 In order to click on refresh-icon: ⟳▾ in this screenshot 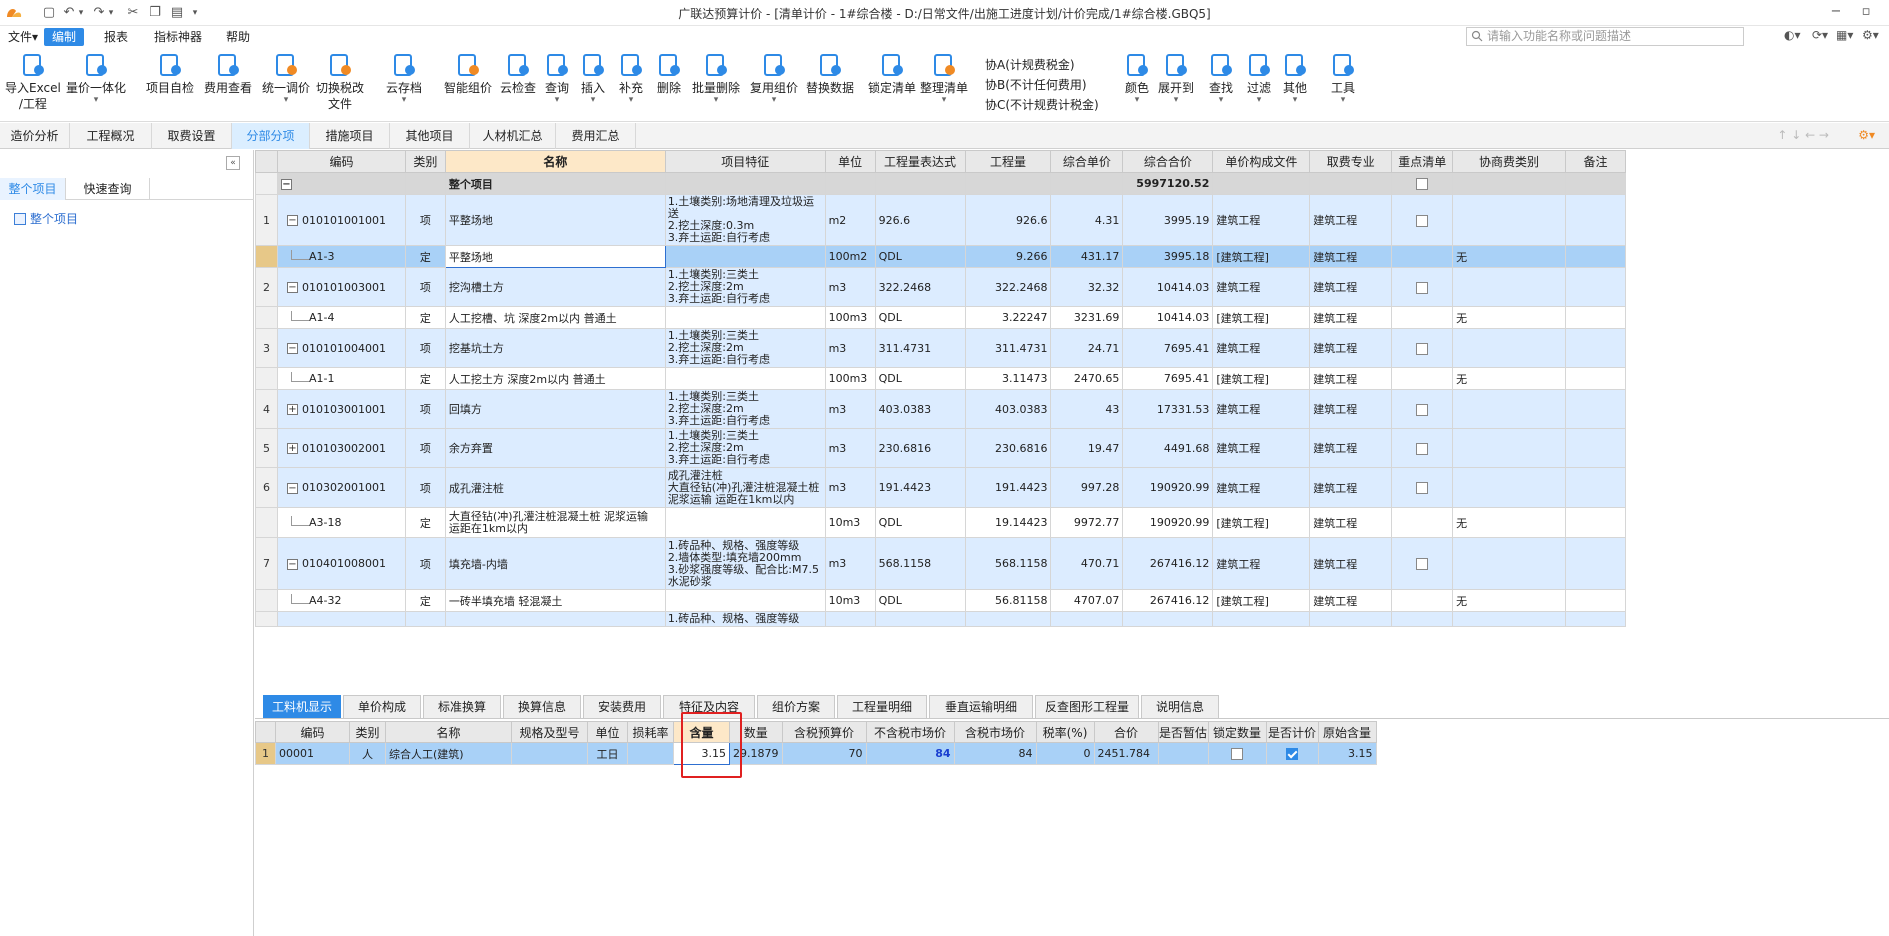, I will do `click(1820, 35)`.